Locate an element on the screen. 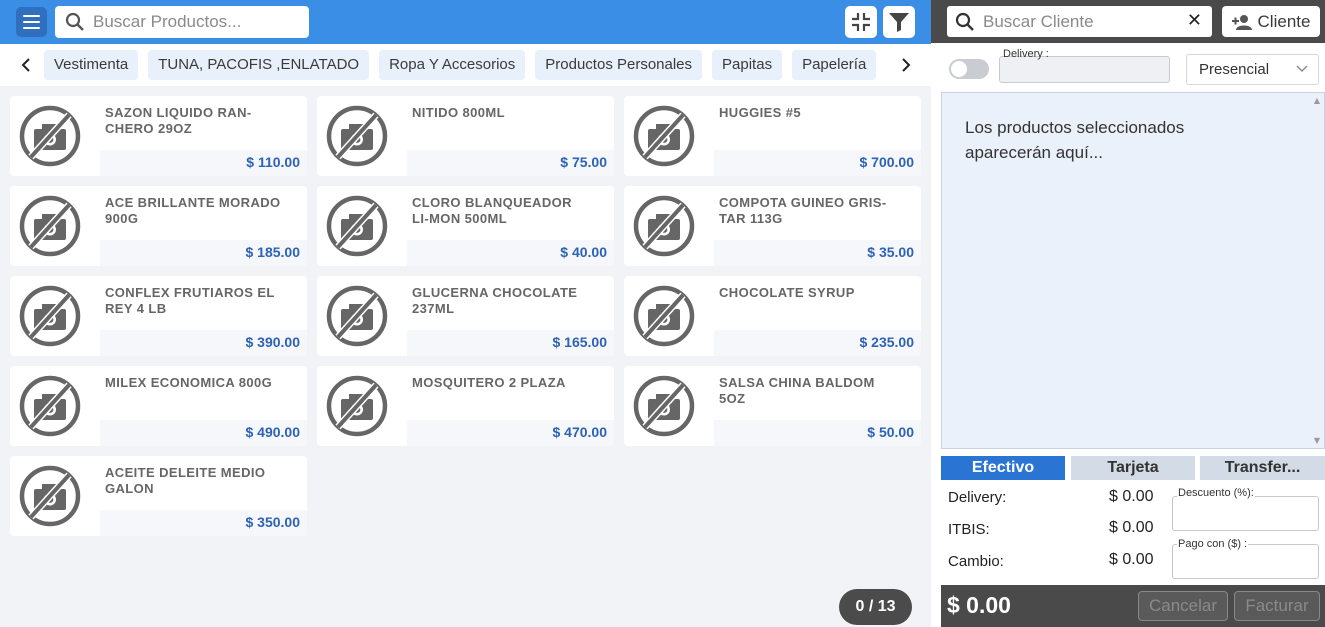  product-name: MOSQUITERO 2 PLAZA is located at coordinates (489, 382).